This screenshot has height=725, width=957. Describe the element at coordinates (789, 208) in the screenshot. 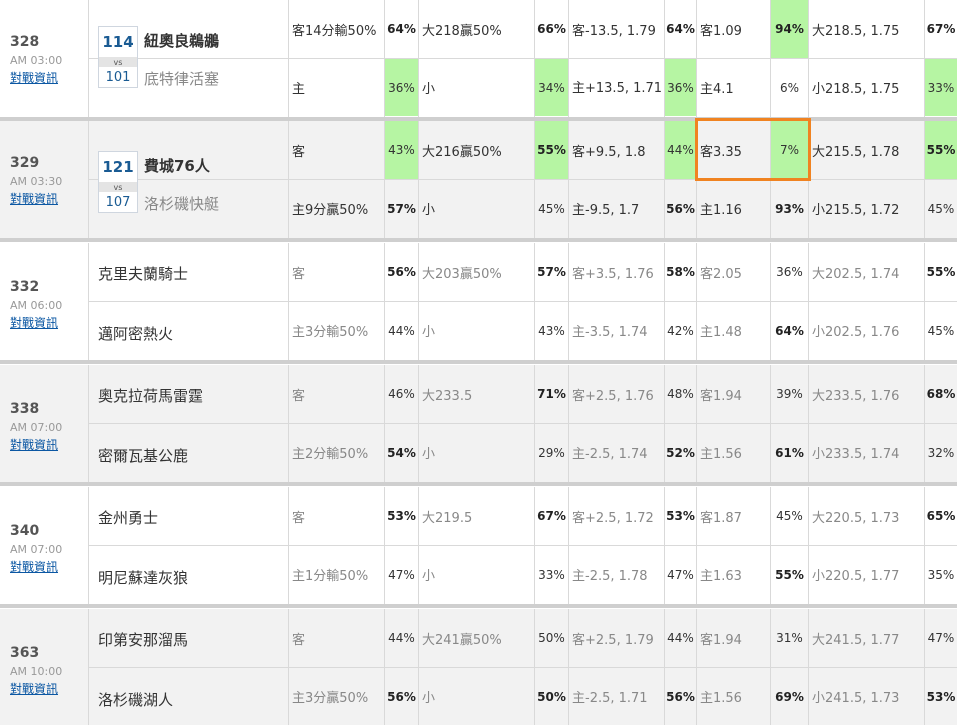

I see `ml-pct-cell: 93%` at that location.